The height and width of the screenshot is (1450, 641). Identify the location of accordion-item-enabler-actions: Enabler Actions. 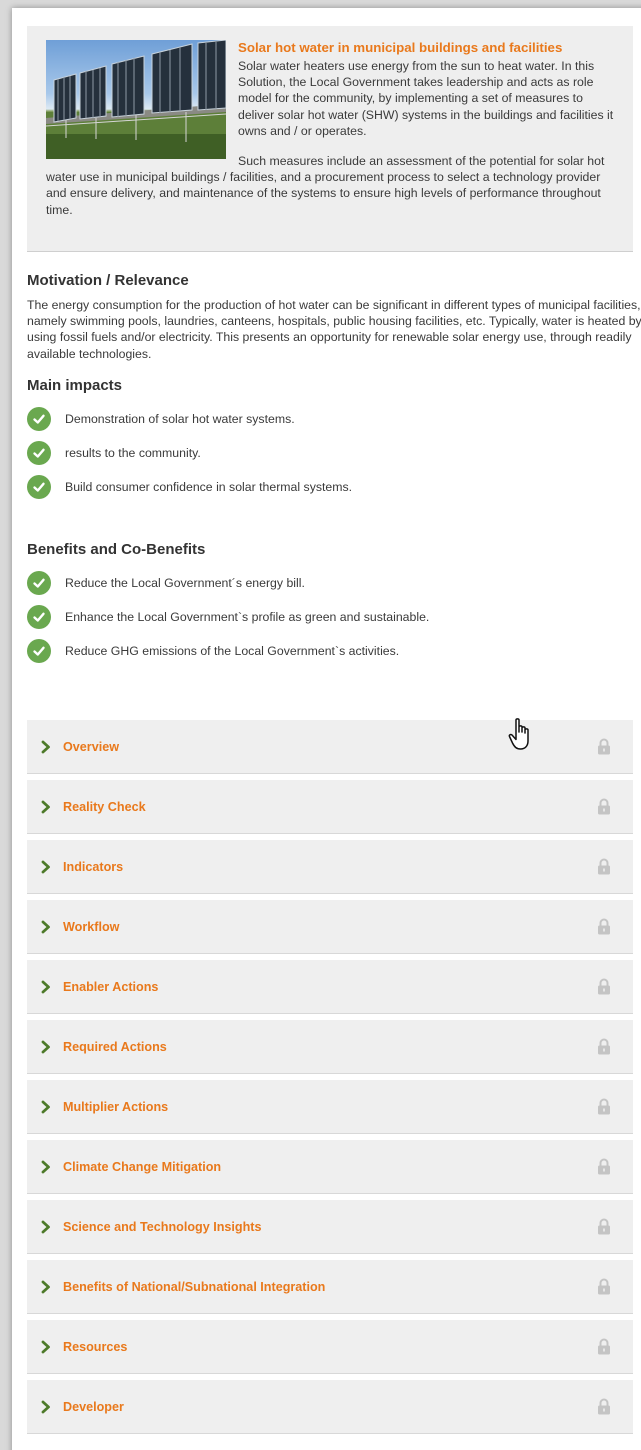
(330, 987).